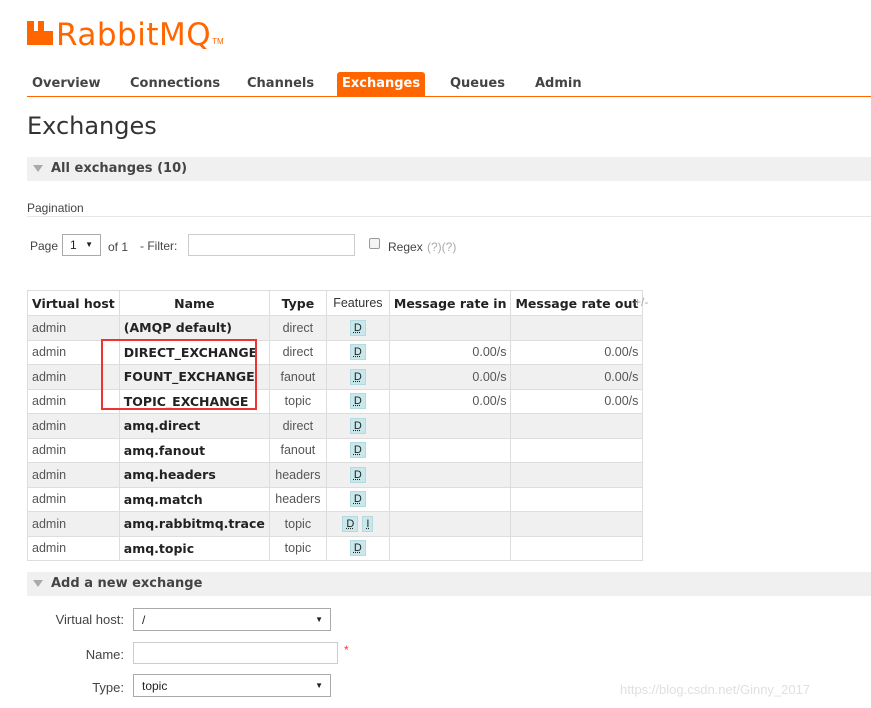  What do you see at coordinates (194, 352) in the screenshot?
I see `exchange-name-link: DIRECT_EXCHANGE` at bounding box center [194, 352].